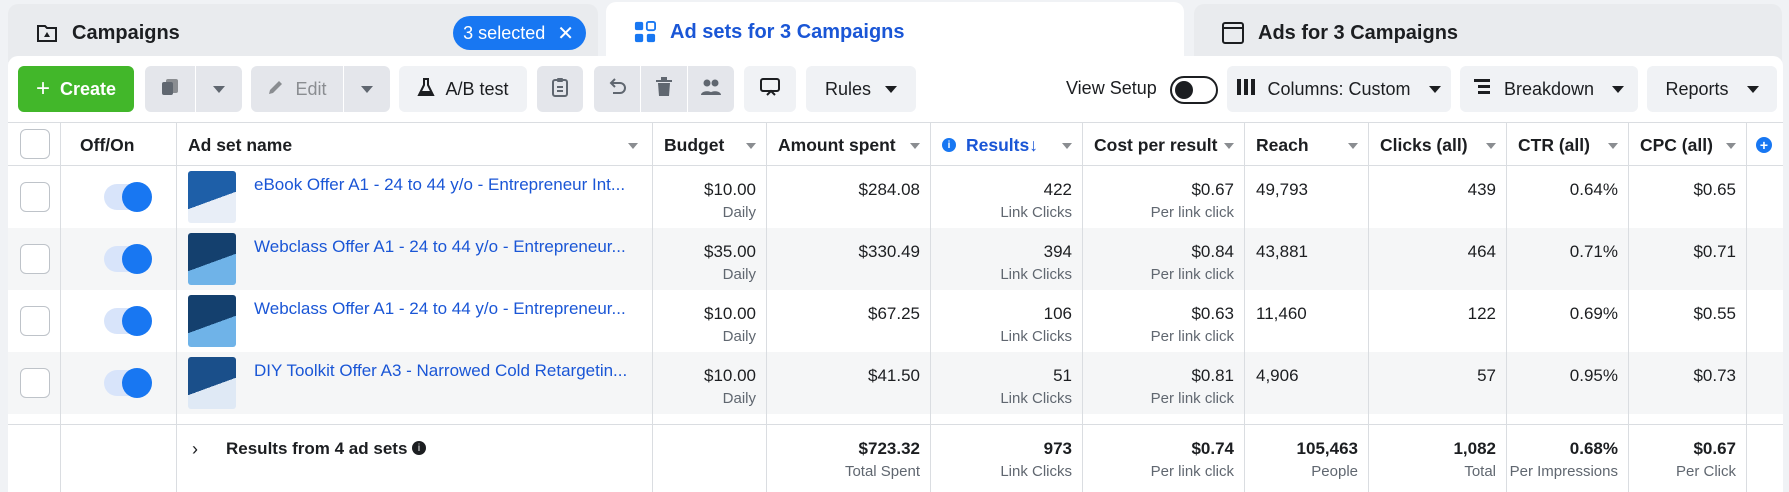  I want to click on rules-button: Rules, so click(861, 89).